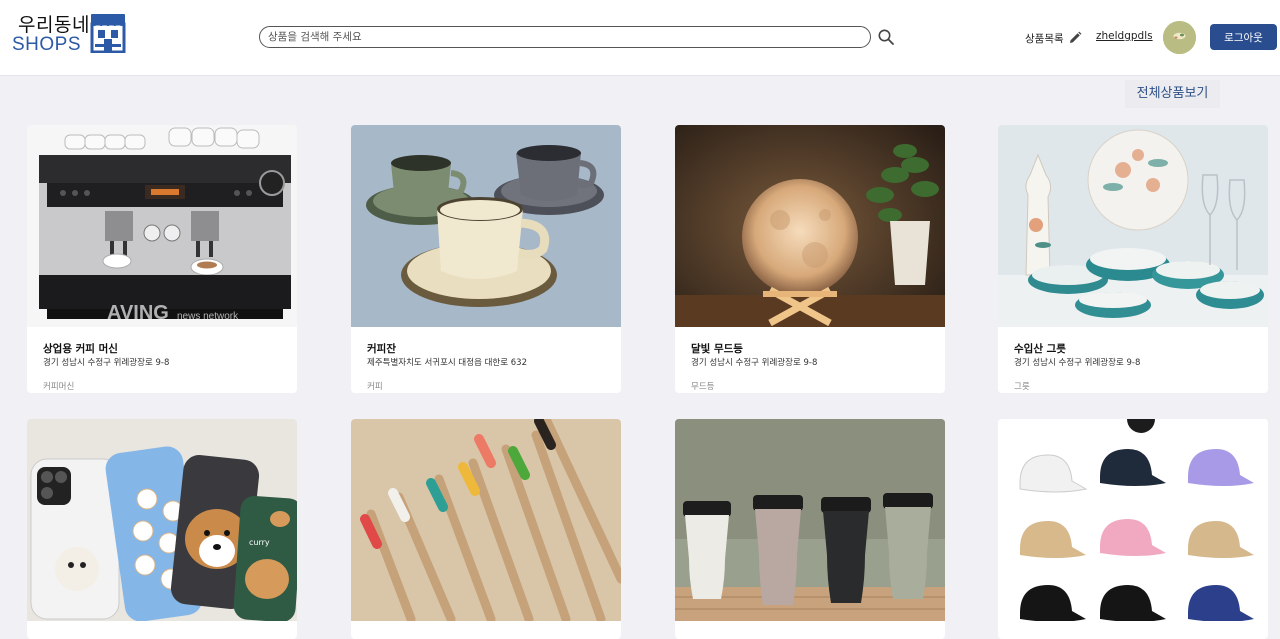  What do you see at coordinates (1133, 520) in the screenshot?
I see `product-image-caps` at bounding box center [1133, 520].